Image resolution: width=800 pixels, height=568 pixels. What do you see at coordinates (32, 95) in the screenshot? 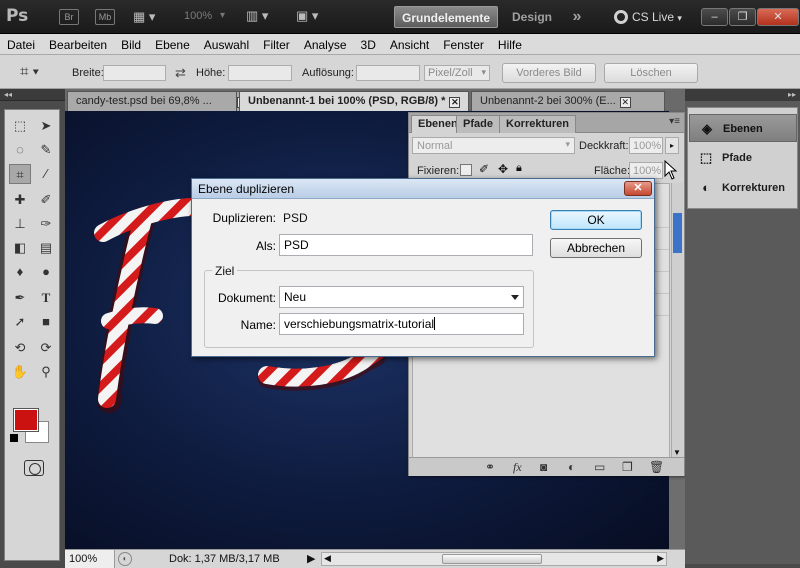
I see `tools-panel-collapse-icon: ◂◂` at bounding box center [32, 95].